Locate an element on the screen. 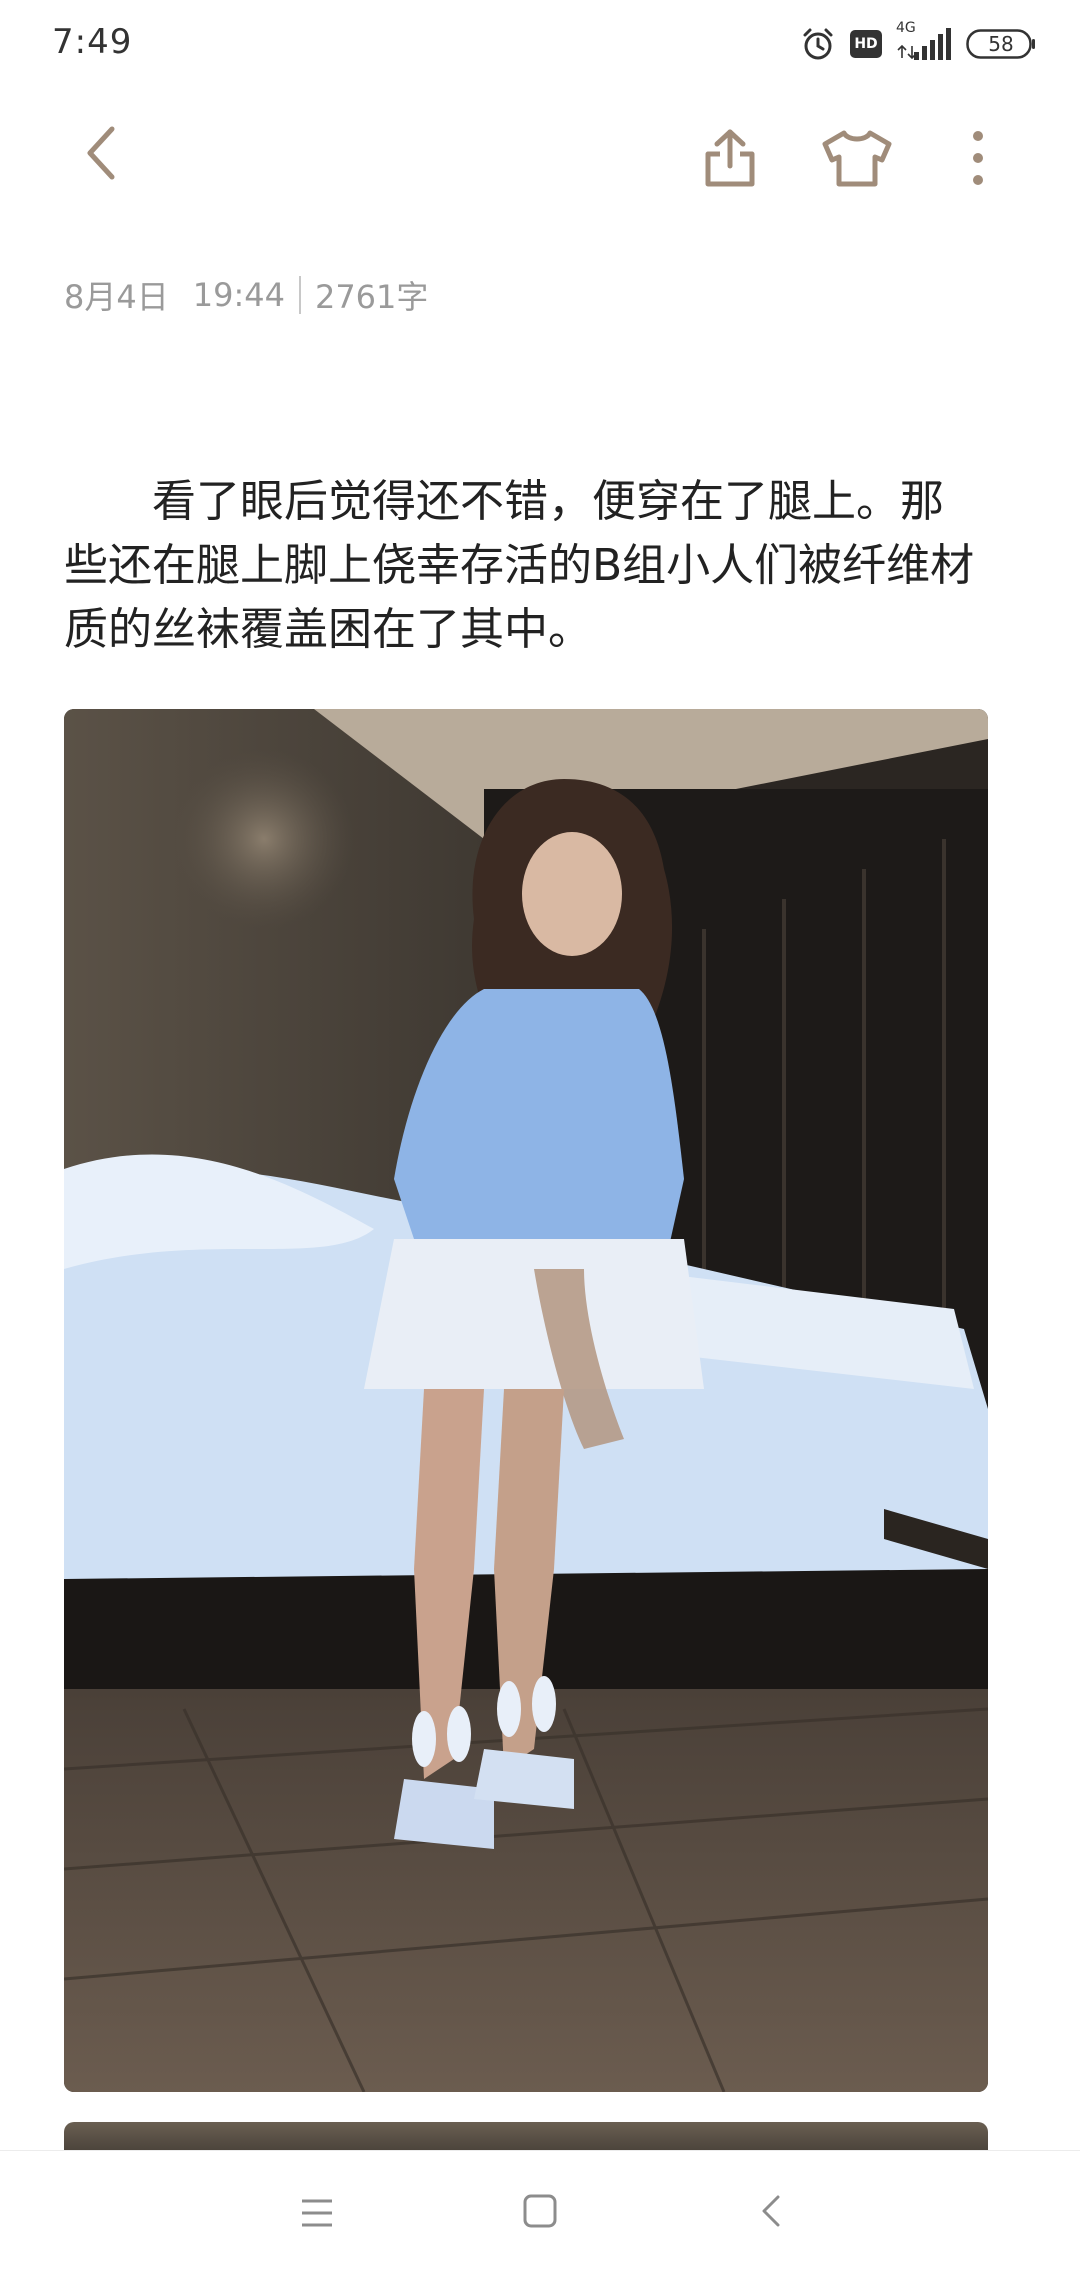 This screenshot has height=2281, width=1080. share-icon is located at coordinates (730, 160).